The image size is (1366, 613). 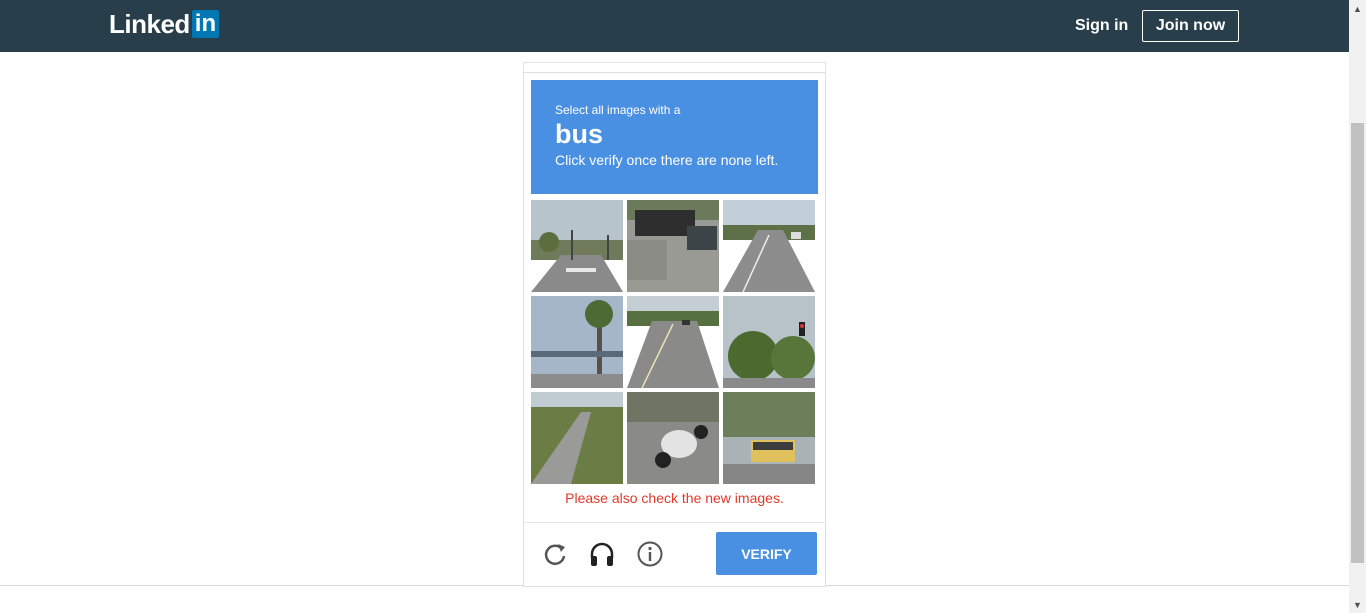 What do you see at coordinates (674, 522) in the screenshot?
I see `captcha-footer-divider` at bounding box center [674, 522].